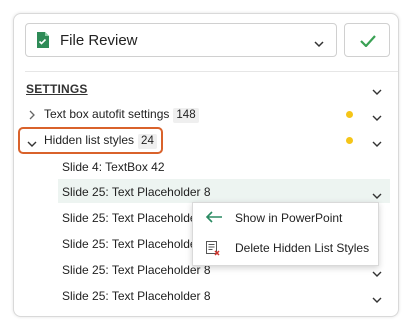 The width and height of the screenshot is (413, 329). I want to click on list-item: Slide 4: TextBox 42, so click(113, 167).